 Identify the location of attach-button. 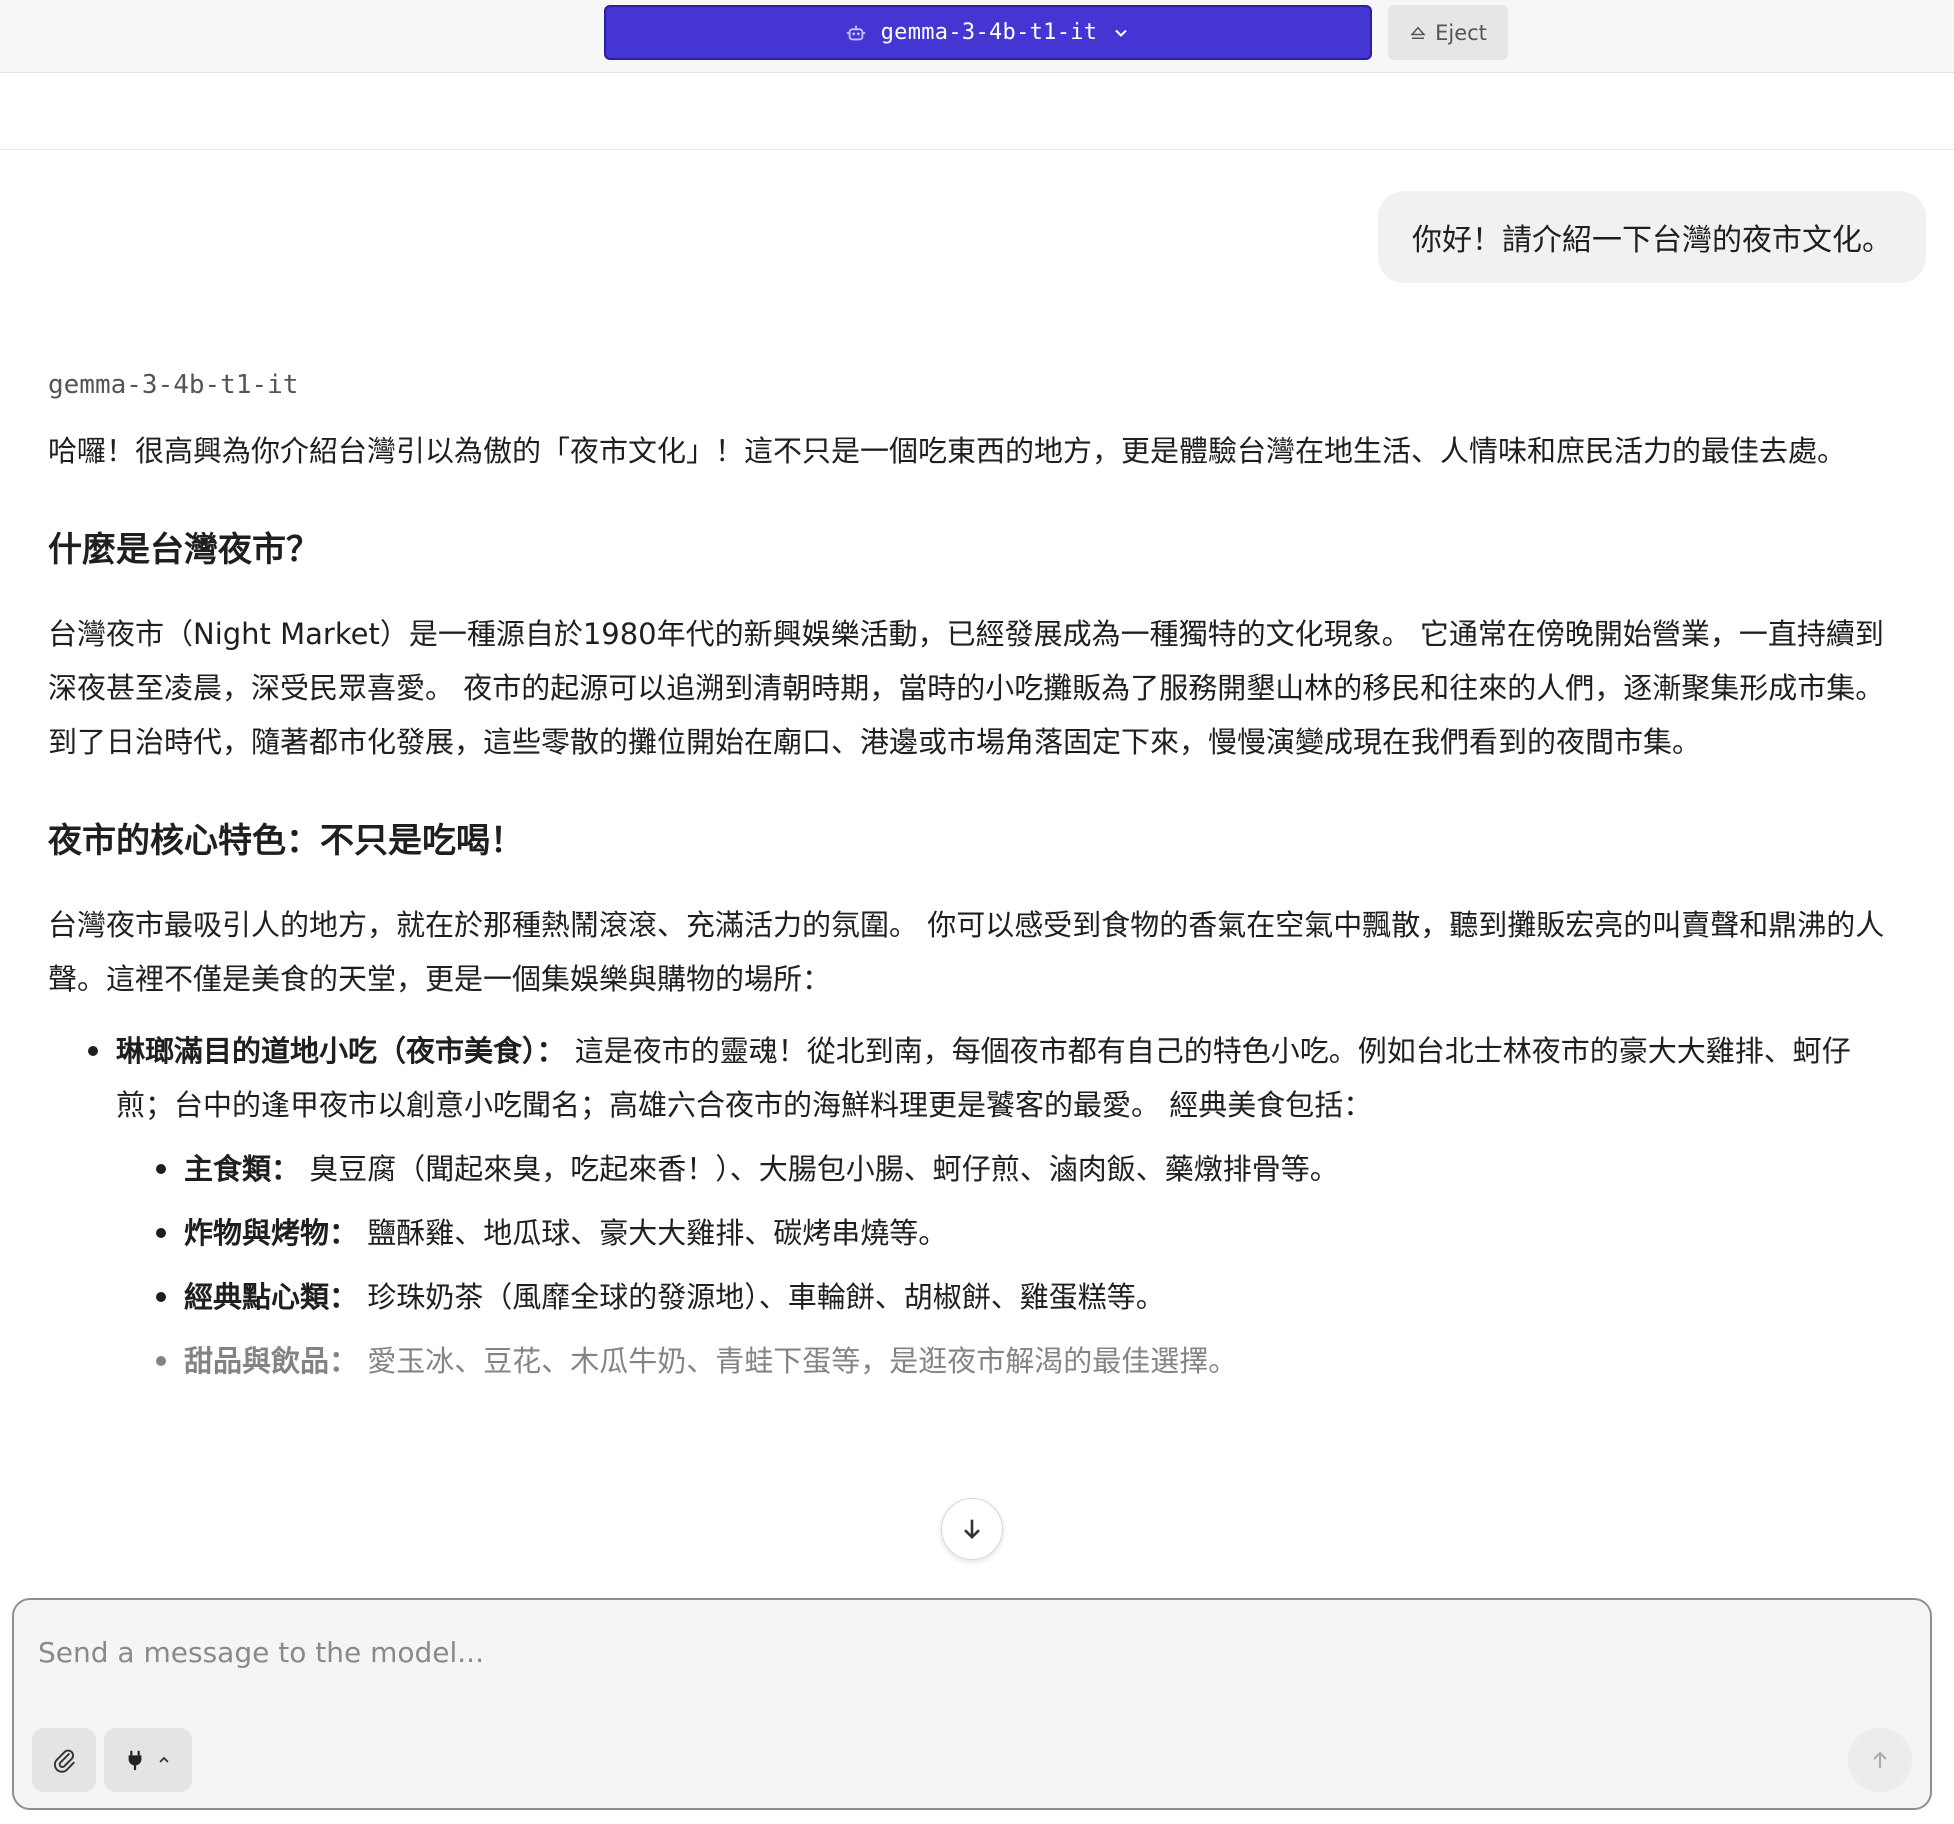
(64, 1760).